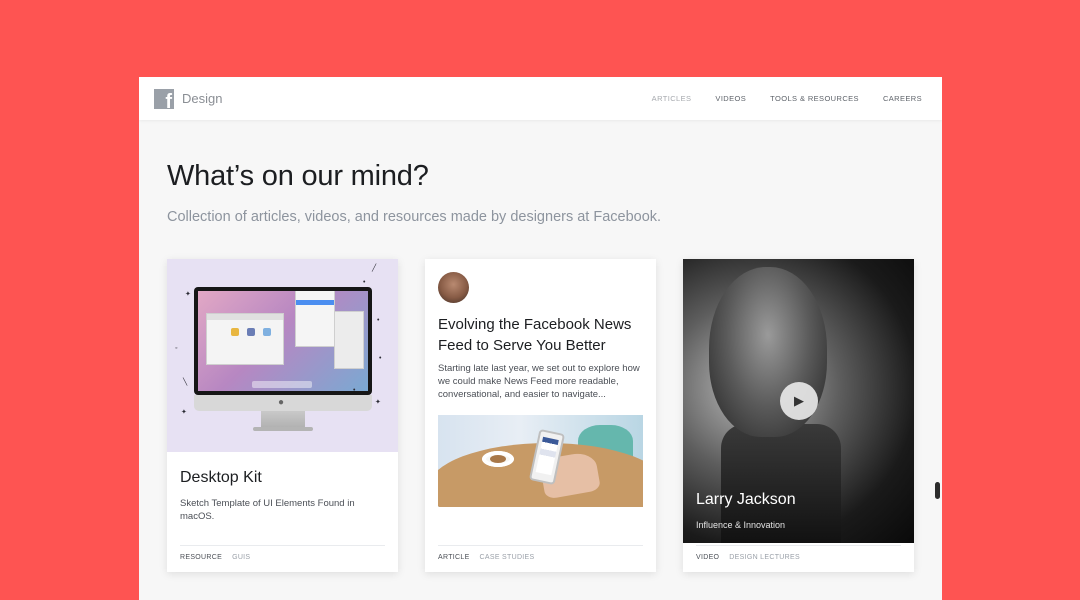 Image resolution: width=1080 pixels, height=600 pixels. I want to click on nav-videos: VIDEOS, so click(730, 98).